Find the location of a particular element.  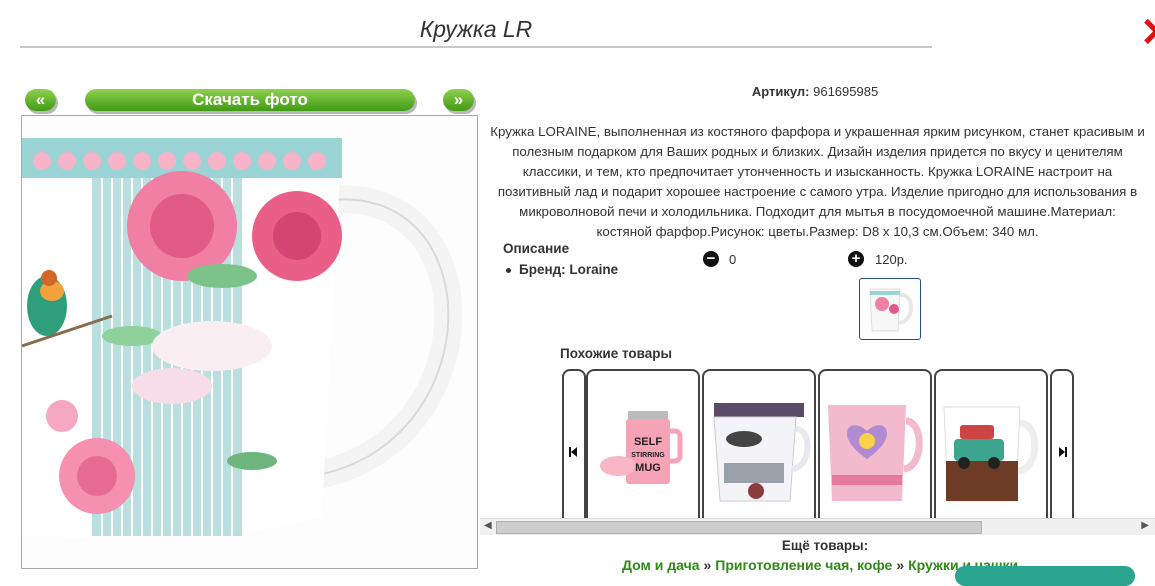

download-photo-button: Скачать фото is located at coordinates (250, 100).